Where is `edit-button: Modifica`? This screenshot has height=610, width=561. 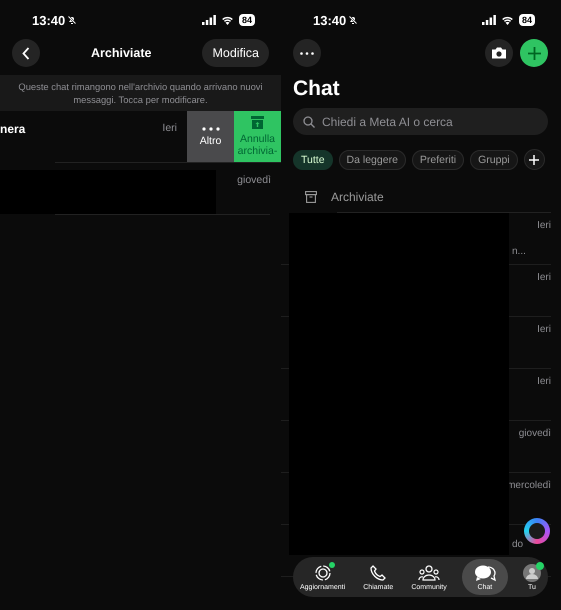
edit-button: Modifica is located at coordinates (235, 53).